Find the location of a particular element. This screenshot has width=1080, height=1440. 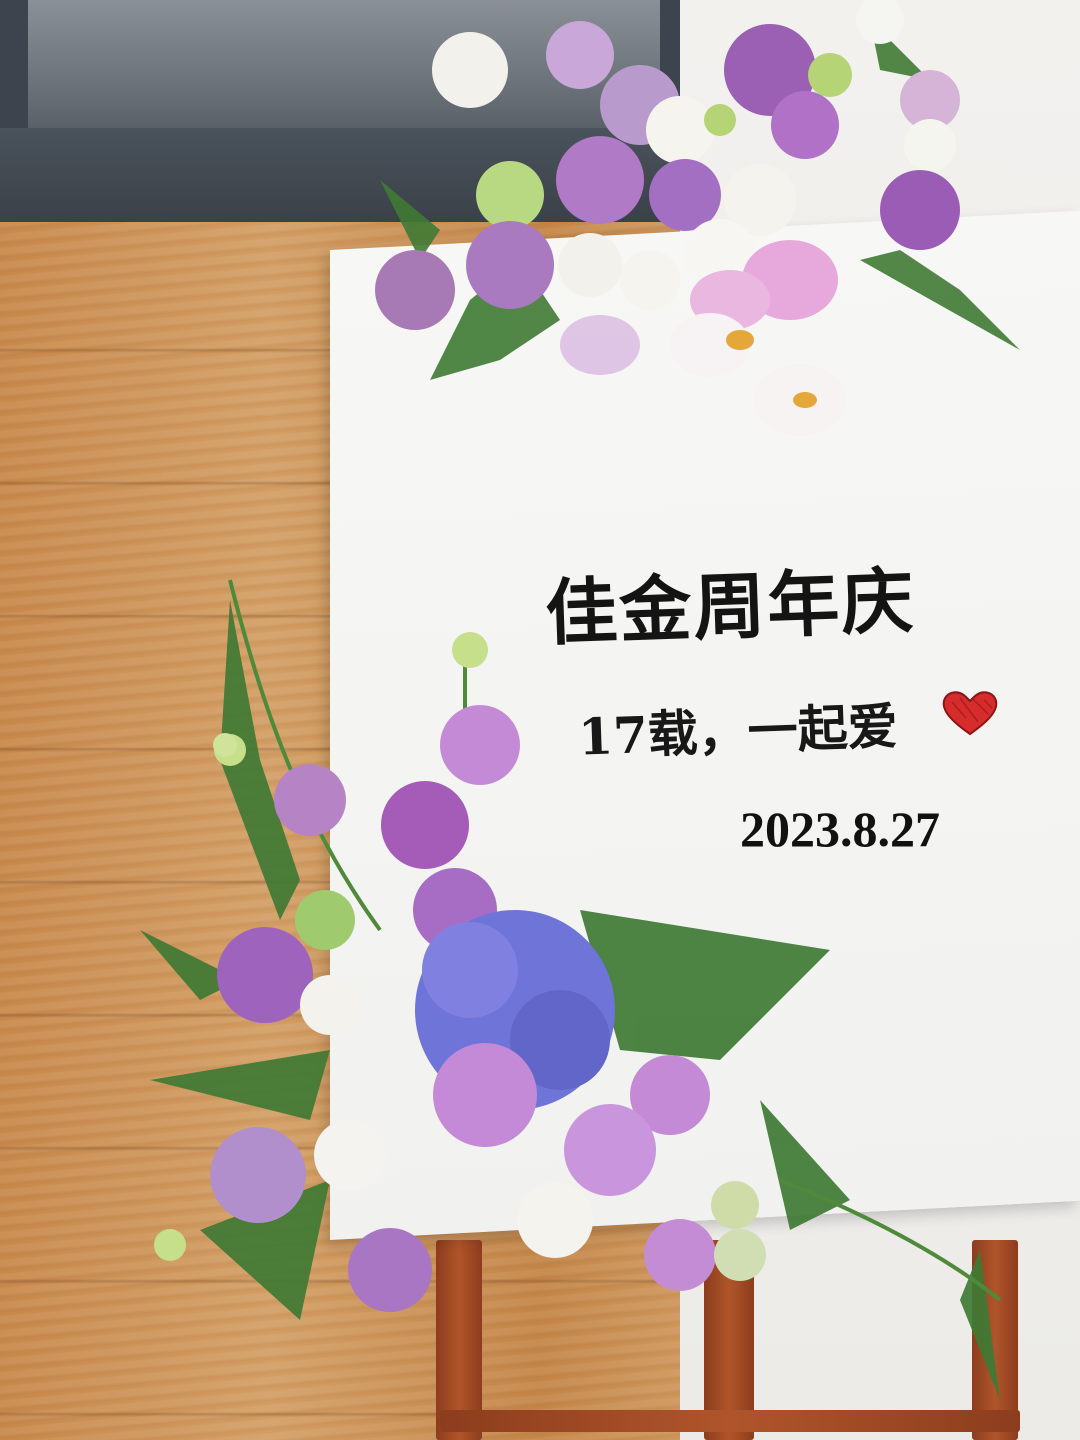

heart-icon is located at coordinates (970, 713).